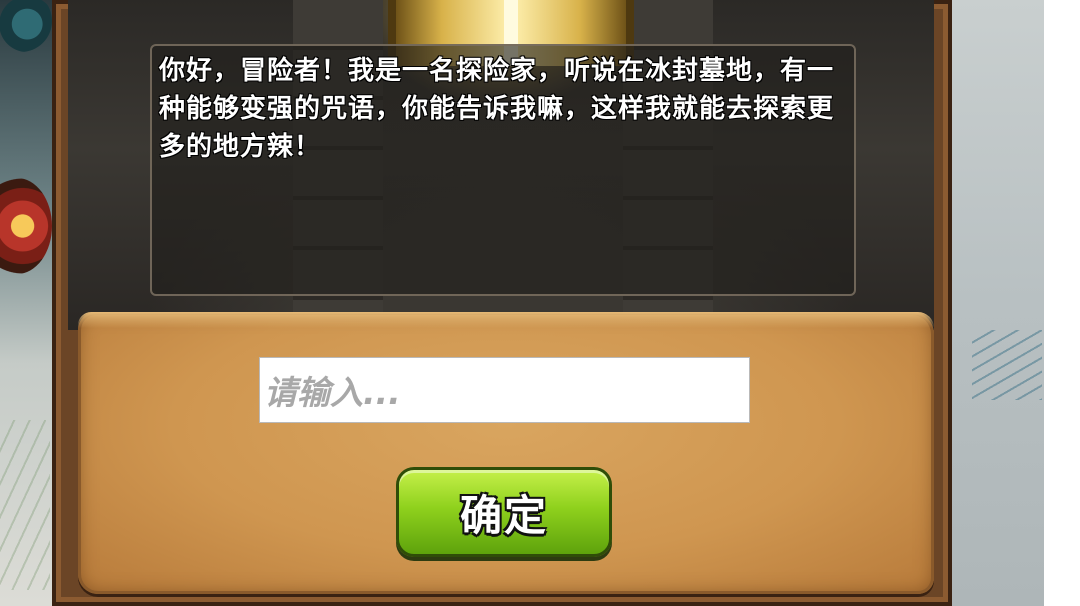  I want to click on parchment-highlight, so click(506, 320).